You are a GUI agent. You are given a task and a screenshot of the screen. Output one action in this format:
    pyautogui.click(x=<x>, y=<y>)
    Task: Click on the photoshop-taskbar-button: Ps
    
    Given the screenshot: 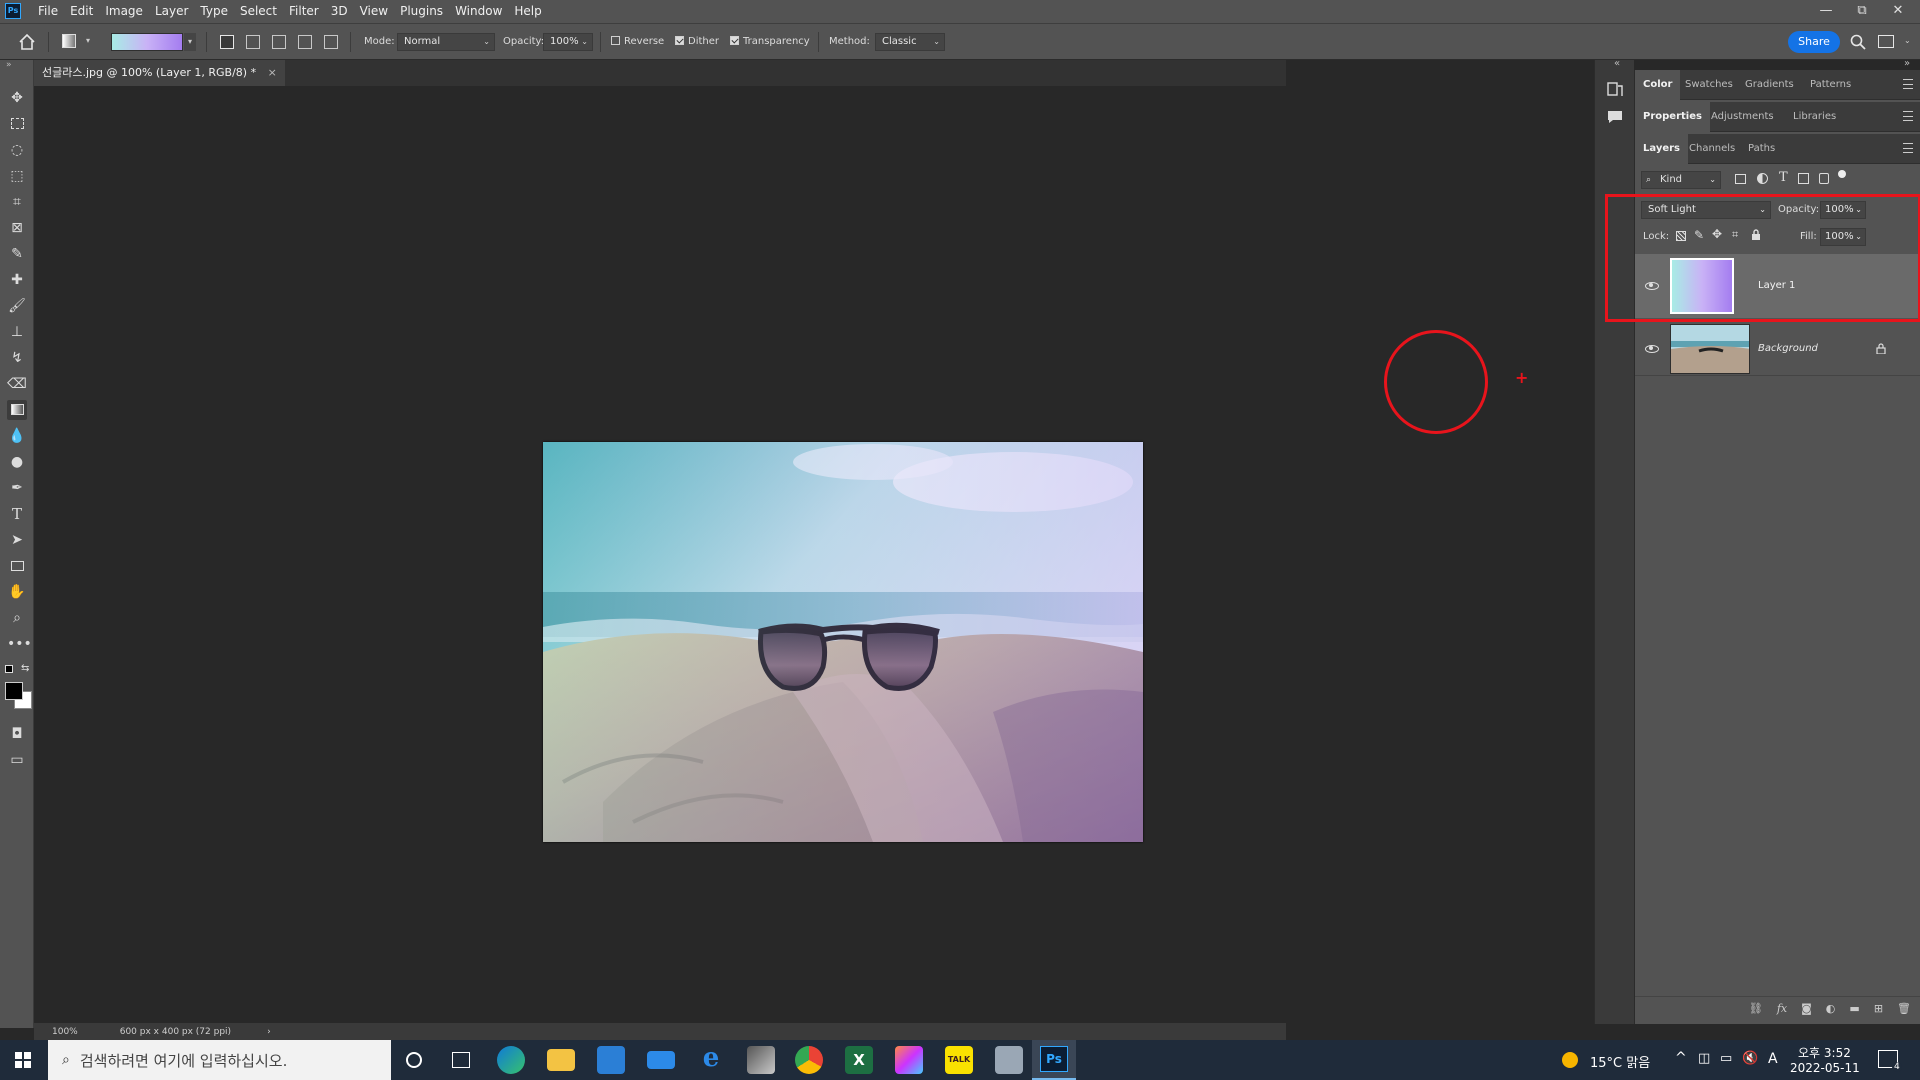 What is the action you would take?
    pyautogui.click(x=1054, y=1060)
    